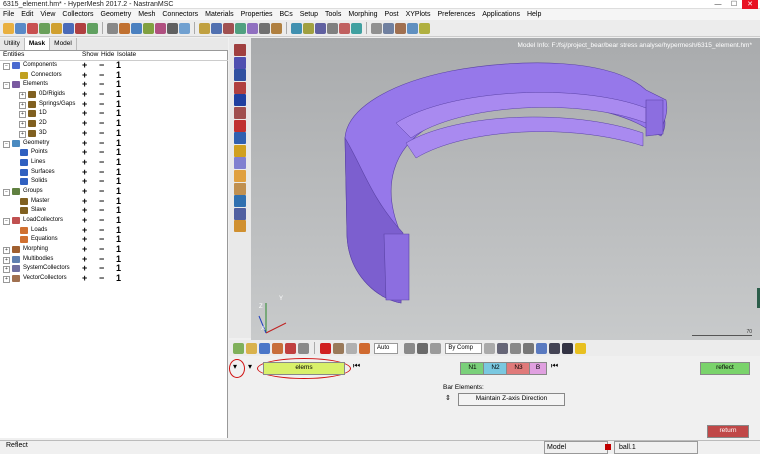  I want to click on return-button: return, so click(728, 431).